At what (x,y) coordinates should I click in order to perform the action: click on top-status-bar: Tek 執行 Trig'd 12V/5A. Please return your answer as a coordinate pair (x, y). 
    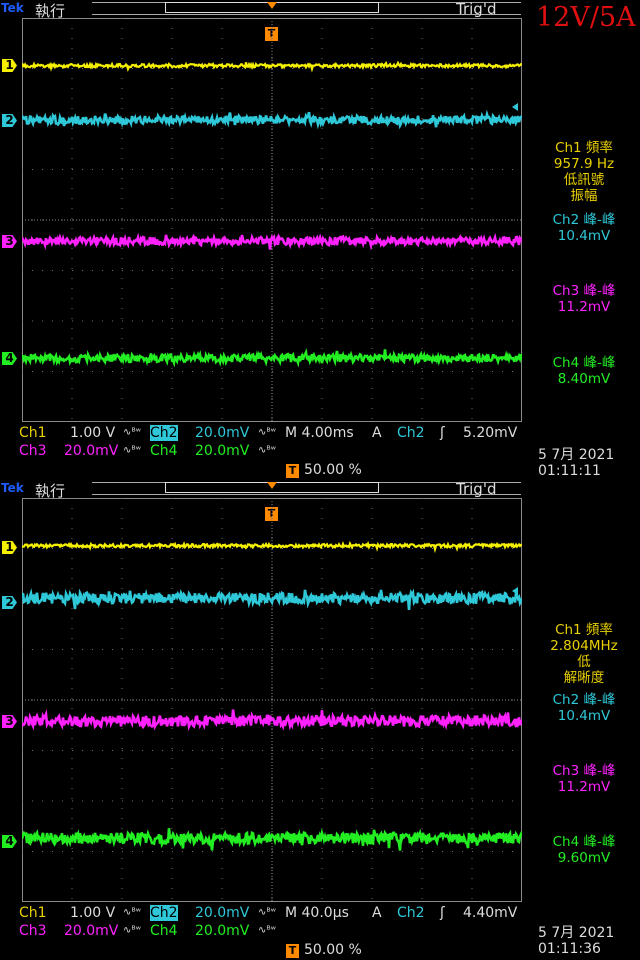
    Looking at the image, I should click on (320, 16).